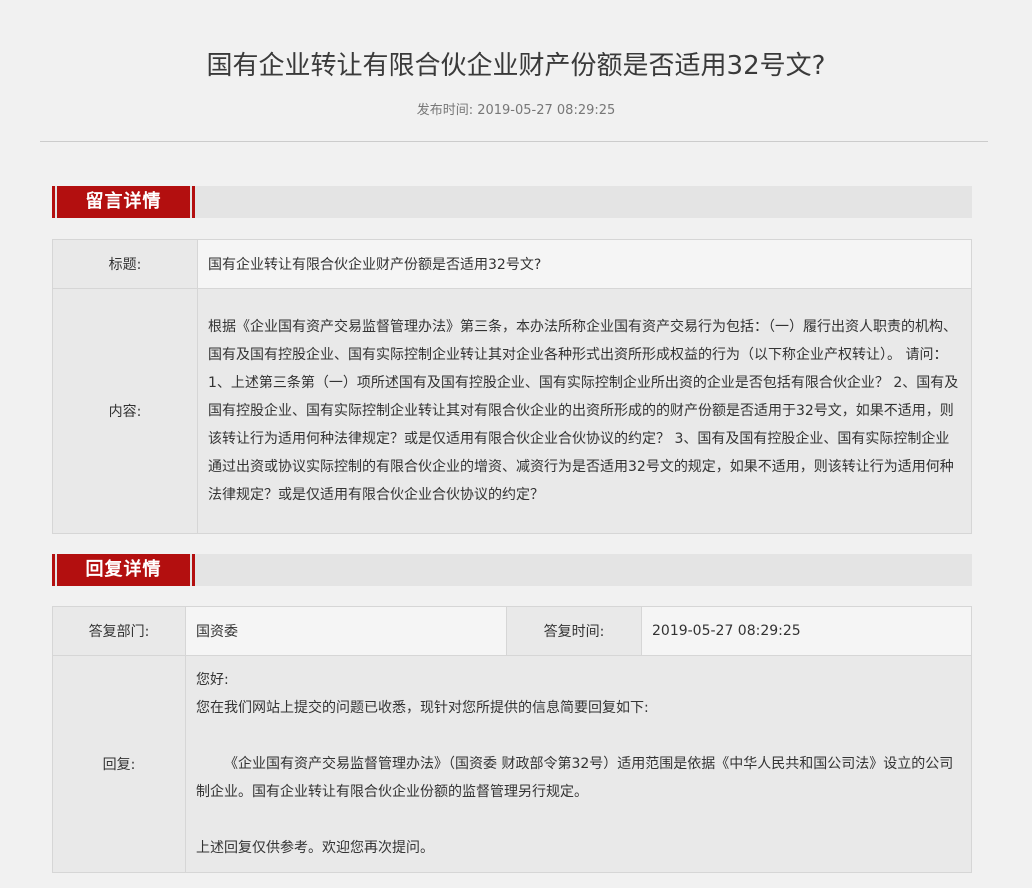 Image resolution: width=1032 pixels, height=888 pixels. I want to click on reply-label: 回复:, so click(119, 764).